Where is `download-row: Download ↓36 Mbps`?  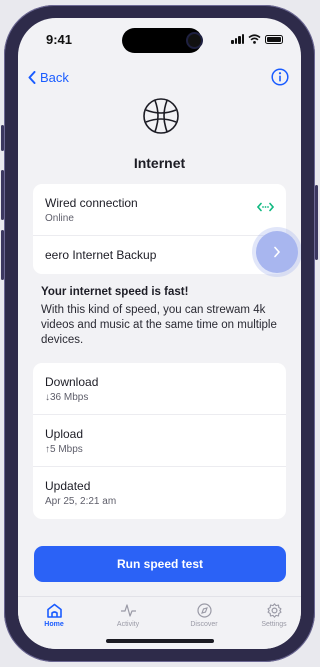
download-row: Download ↓36 Mbps is located at coordinates (159, 389).